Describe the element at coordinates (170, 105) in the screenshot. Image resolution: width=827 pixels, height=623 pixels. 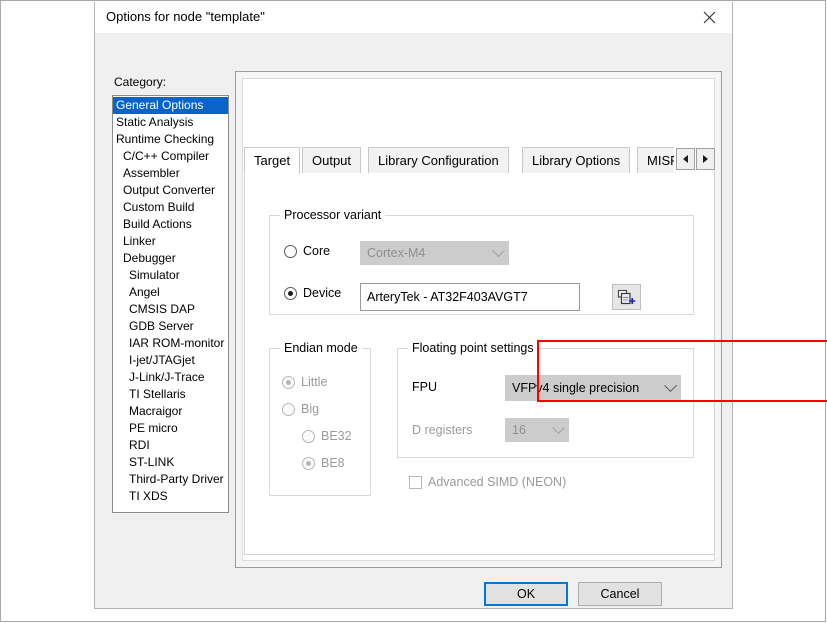
I see `sidebar-item-general-options: General Options` at that location.